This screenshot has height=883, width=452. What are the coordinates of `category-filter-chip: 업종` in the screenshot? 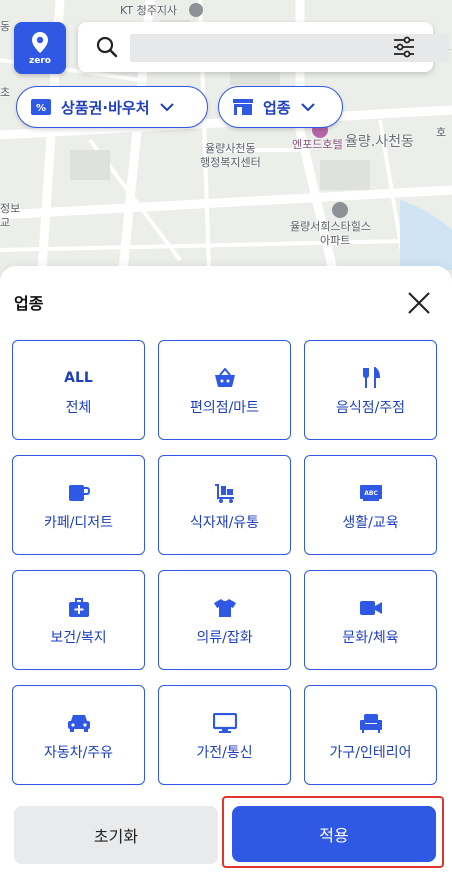 It's located at (280, 107).